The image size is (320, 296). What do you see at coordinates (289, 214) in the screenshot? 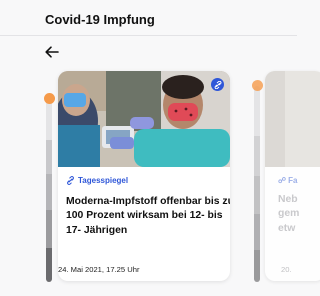
I see `next-card-headline: Neb gem etw` at bounding box center [289, 214].